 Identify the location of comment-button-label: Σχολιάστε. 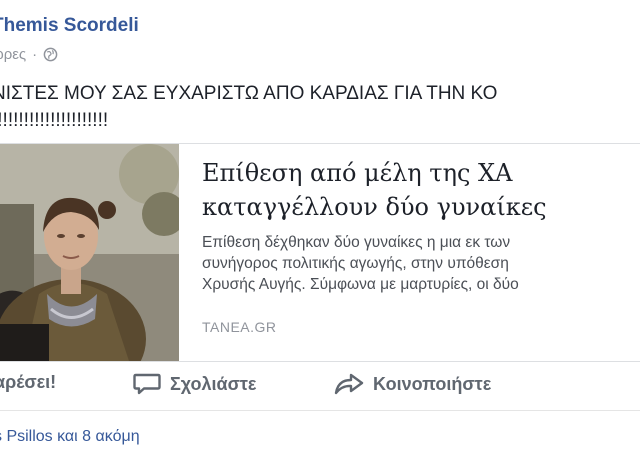
(213, 383).